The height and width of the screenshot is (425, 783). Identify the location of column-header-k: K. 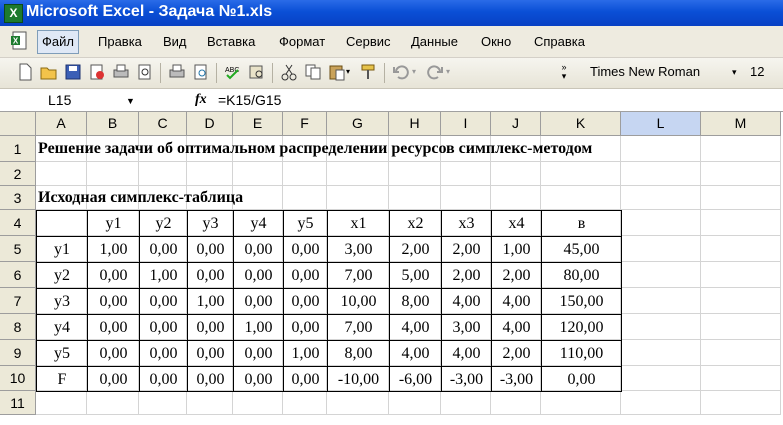
(581, 124).